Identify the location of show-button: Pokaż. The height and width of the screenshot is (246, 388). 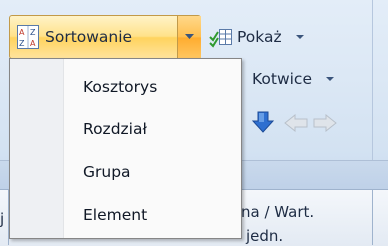
(256, 37).